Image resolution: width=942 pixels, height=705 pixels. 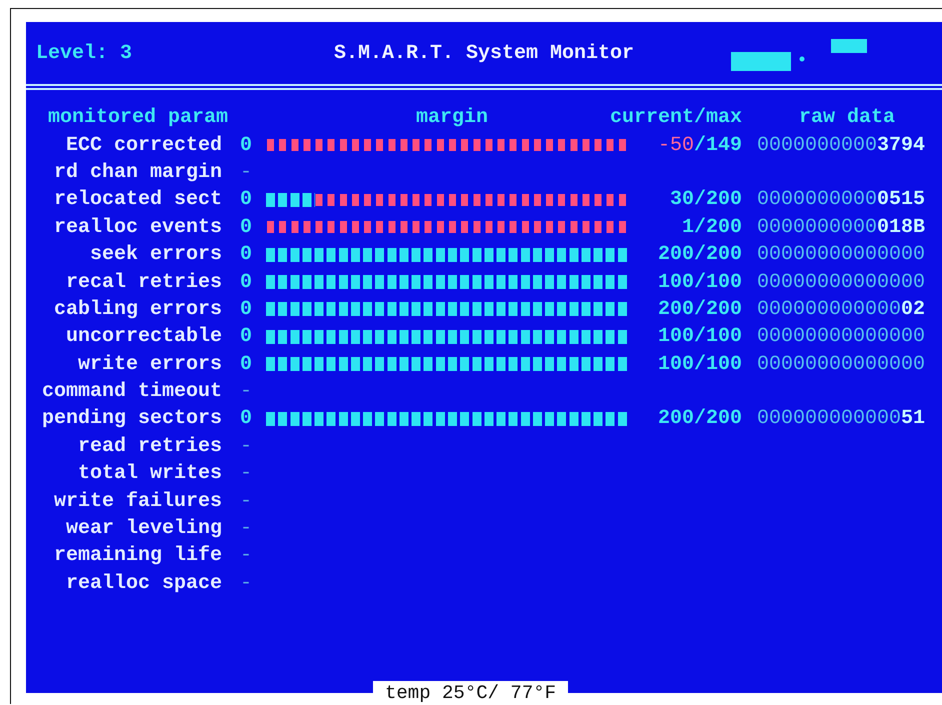 What do you see at coordinates (150, 474) in the screenshot?
I see `parameter-name: total writes` at bounding box center [150, 474].